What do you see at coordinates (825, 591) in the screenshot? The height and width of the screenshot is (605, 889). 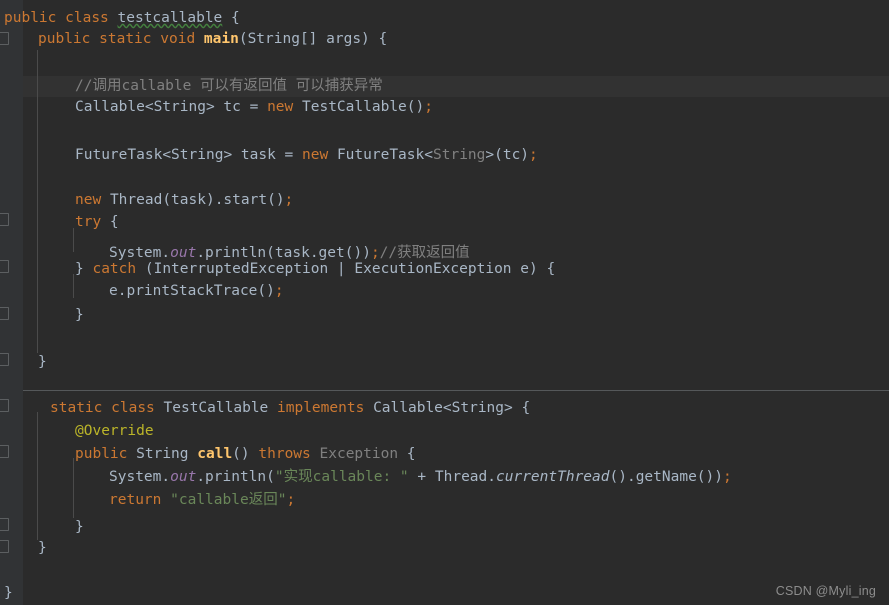 I see `watermark: CSDN @Myli_ing` at bounding box center [825, 591].